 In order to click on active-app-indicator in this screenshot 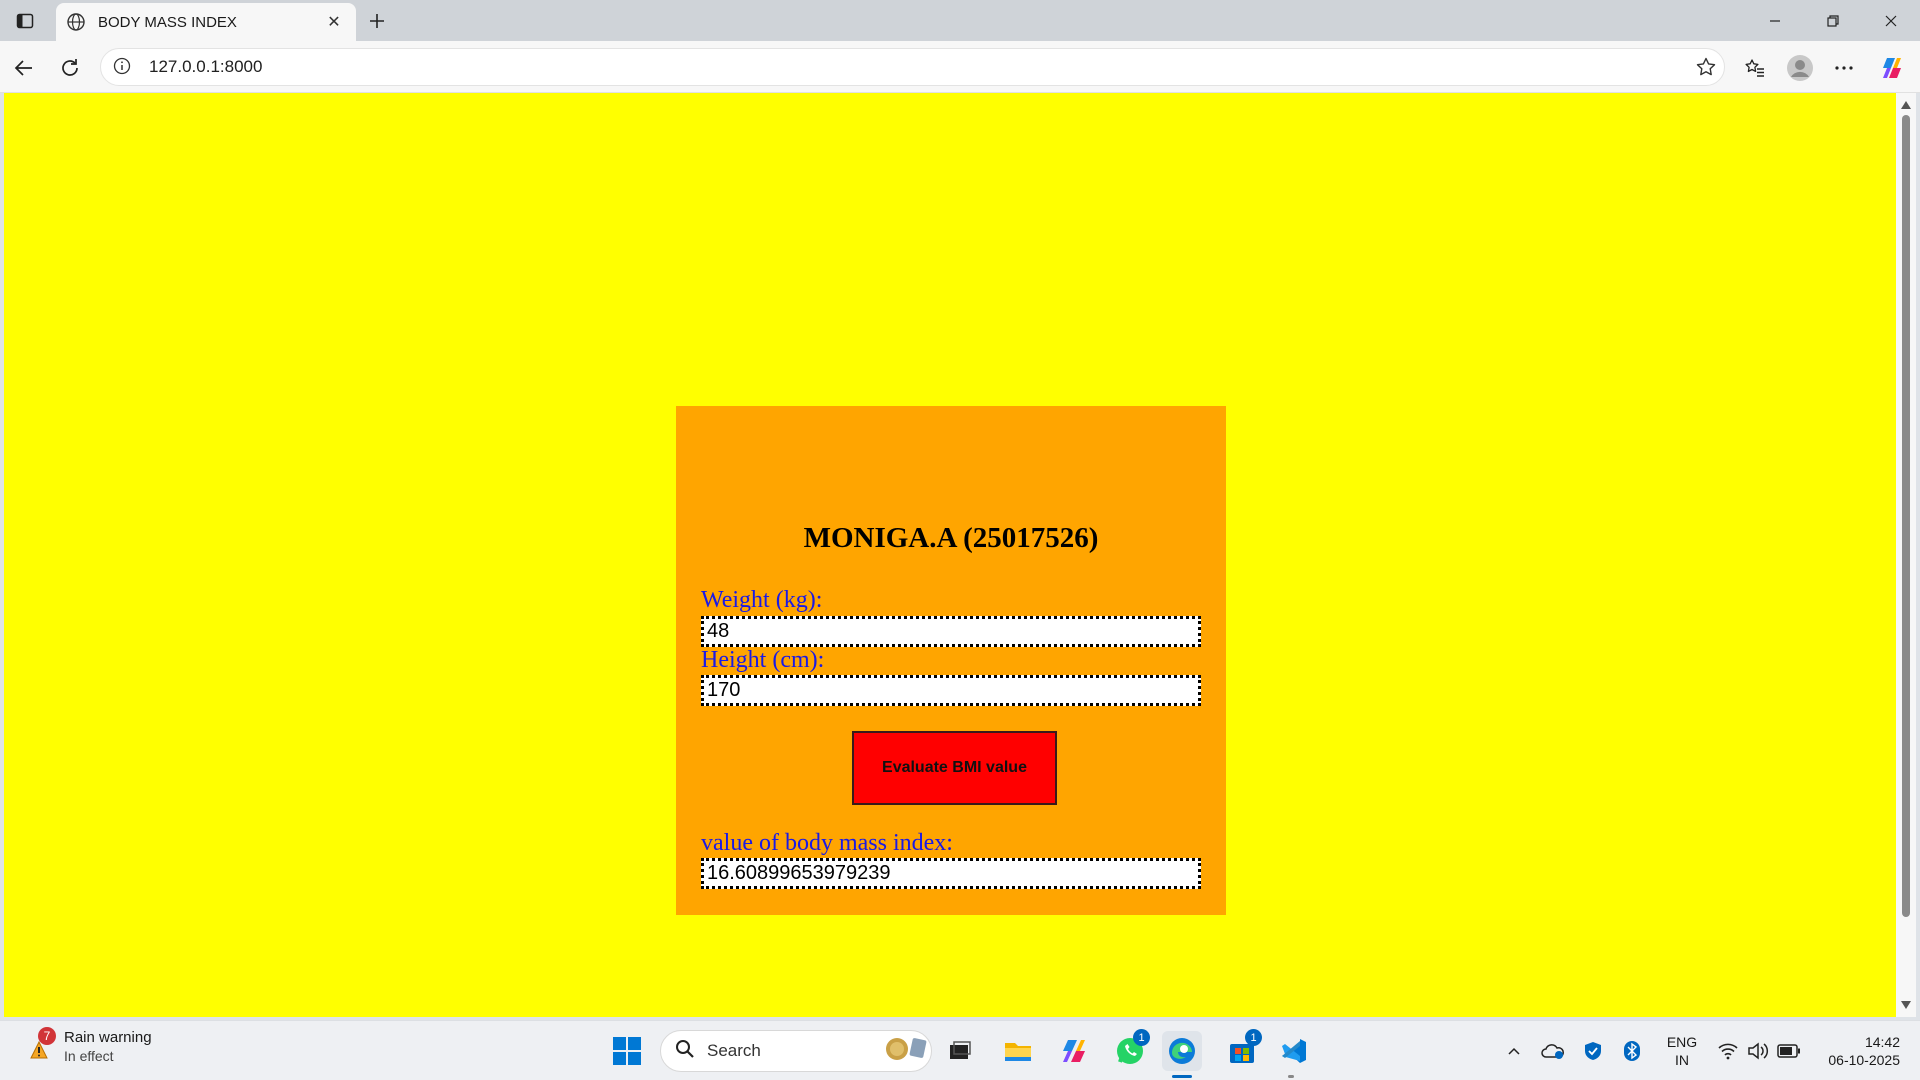, I will do `click(1182, 1076)`.